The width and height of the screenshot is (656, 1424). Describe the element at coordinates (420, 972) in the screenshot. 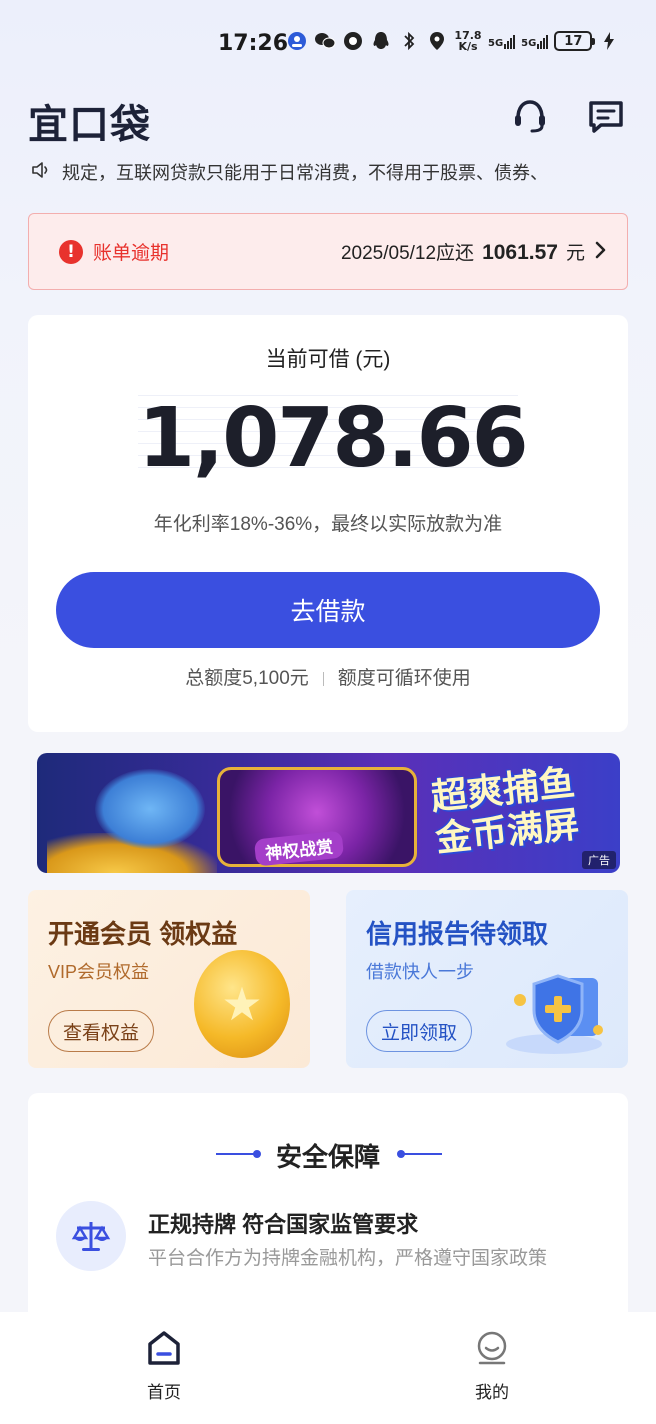

I see `credit-subtitle: 借款快人一步` at that location.